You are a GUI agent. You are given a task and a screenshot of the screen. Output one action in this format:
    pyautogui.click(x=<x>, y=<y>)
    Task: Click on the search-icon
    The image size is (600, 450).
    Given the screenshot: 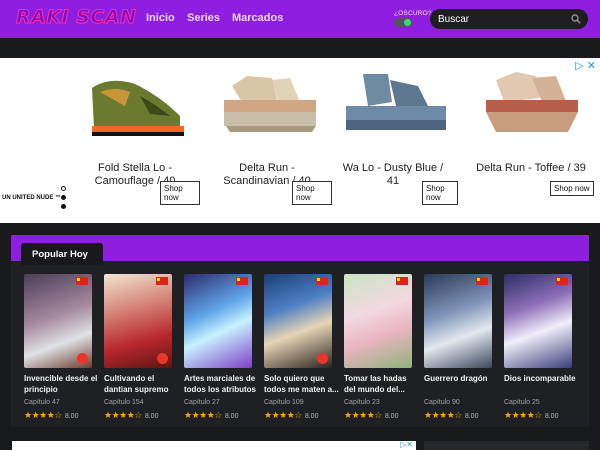 What is the action you would take?
    pyautogui.click(x=576, y=19)
    